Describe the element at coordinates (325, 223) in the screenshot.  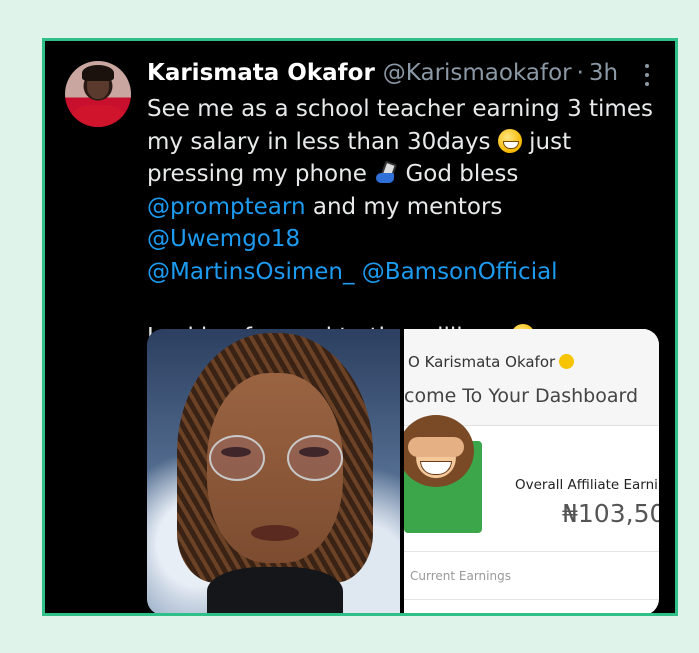
I see `tweet-line: @promptearn and my mentors @Uwemgo18` at that location.